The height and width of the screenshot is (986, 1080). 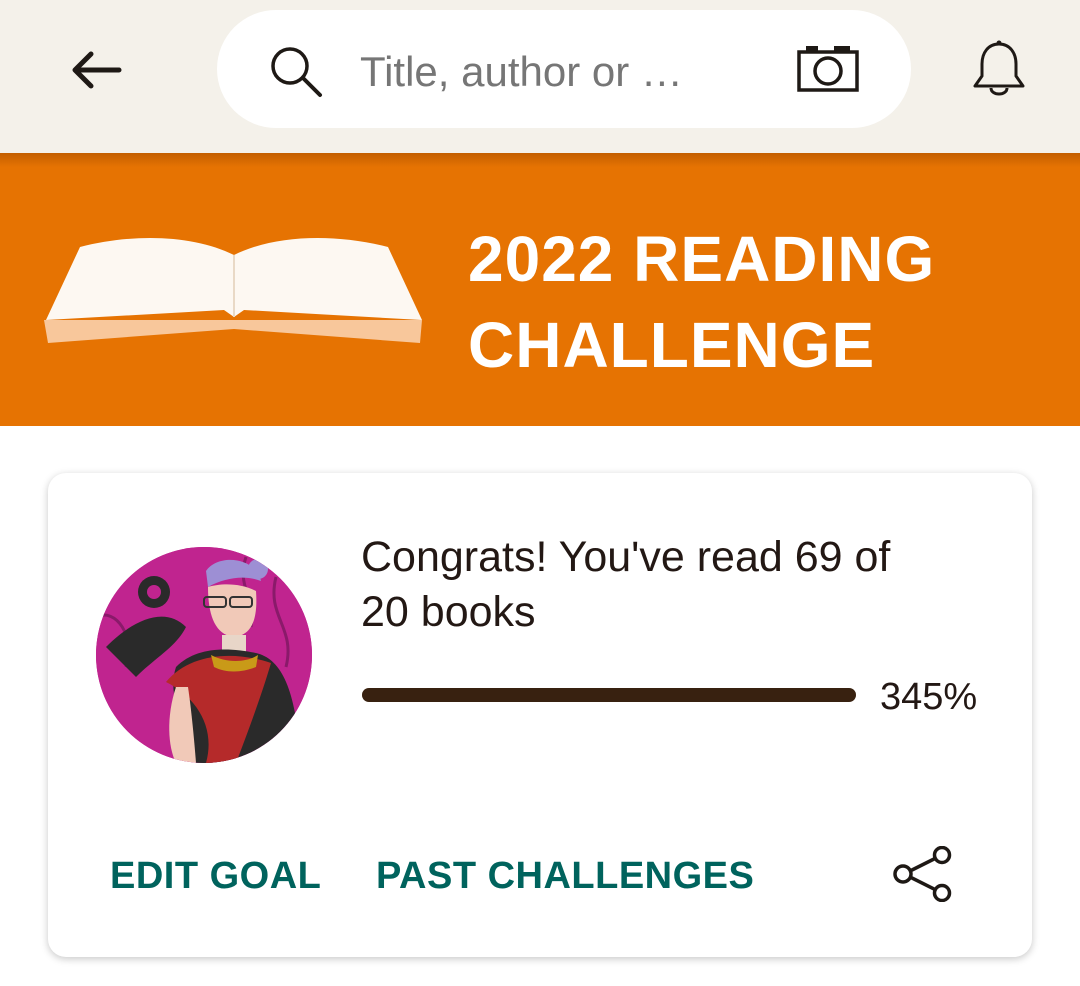 What do you see at coordinates (923, 874) in the screenshot?
I see `share-icon` at bounding box center [923, 874].